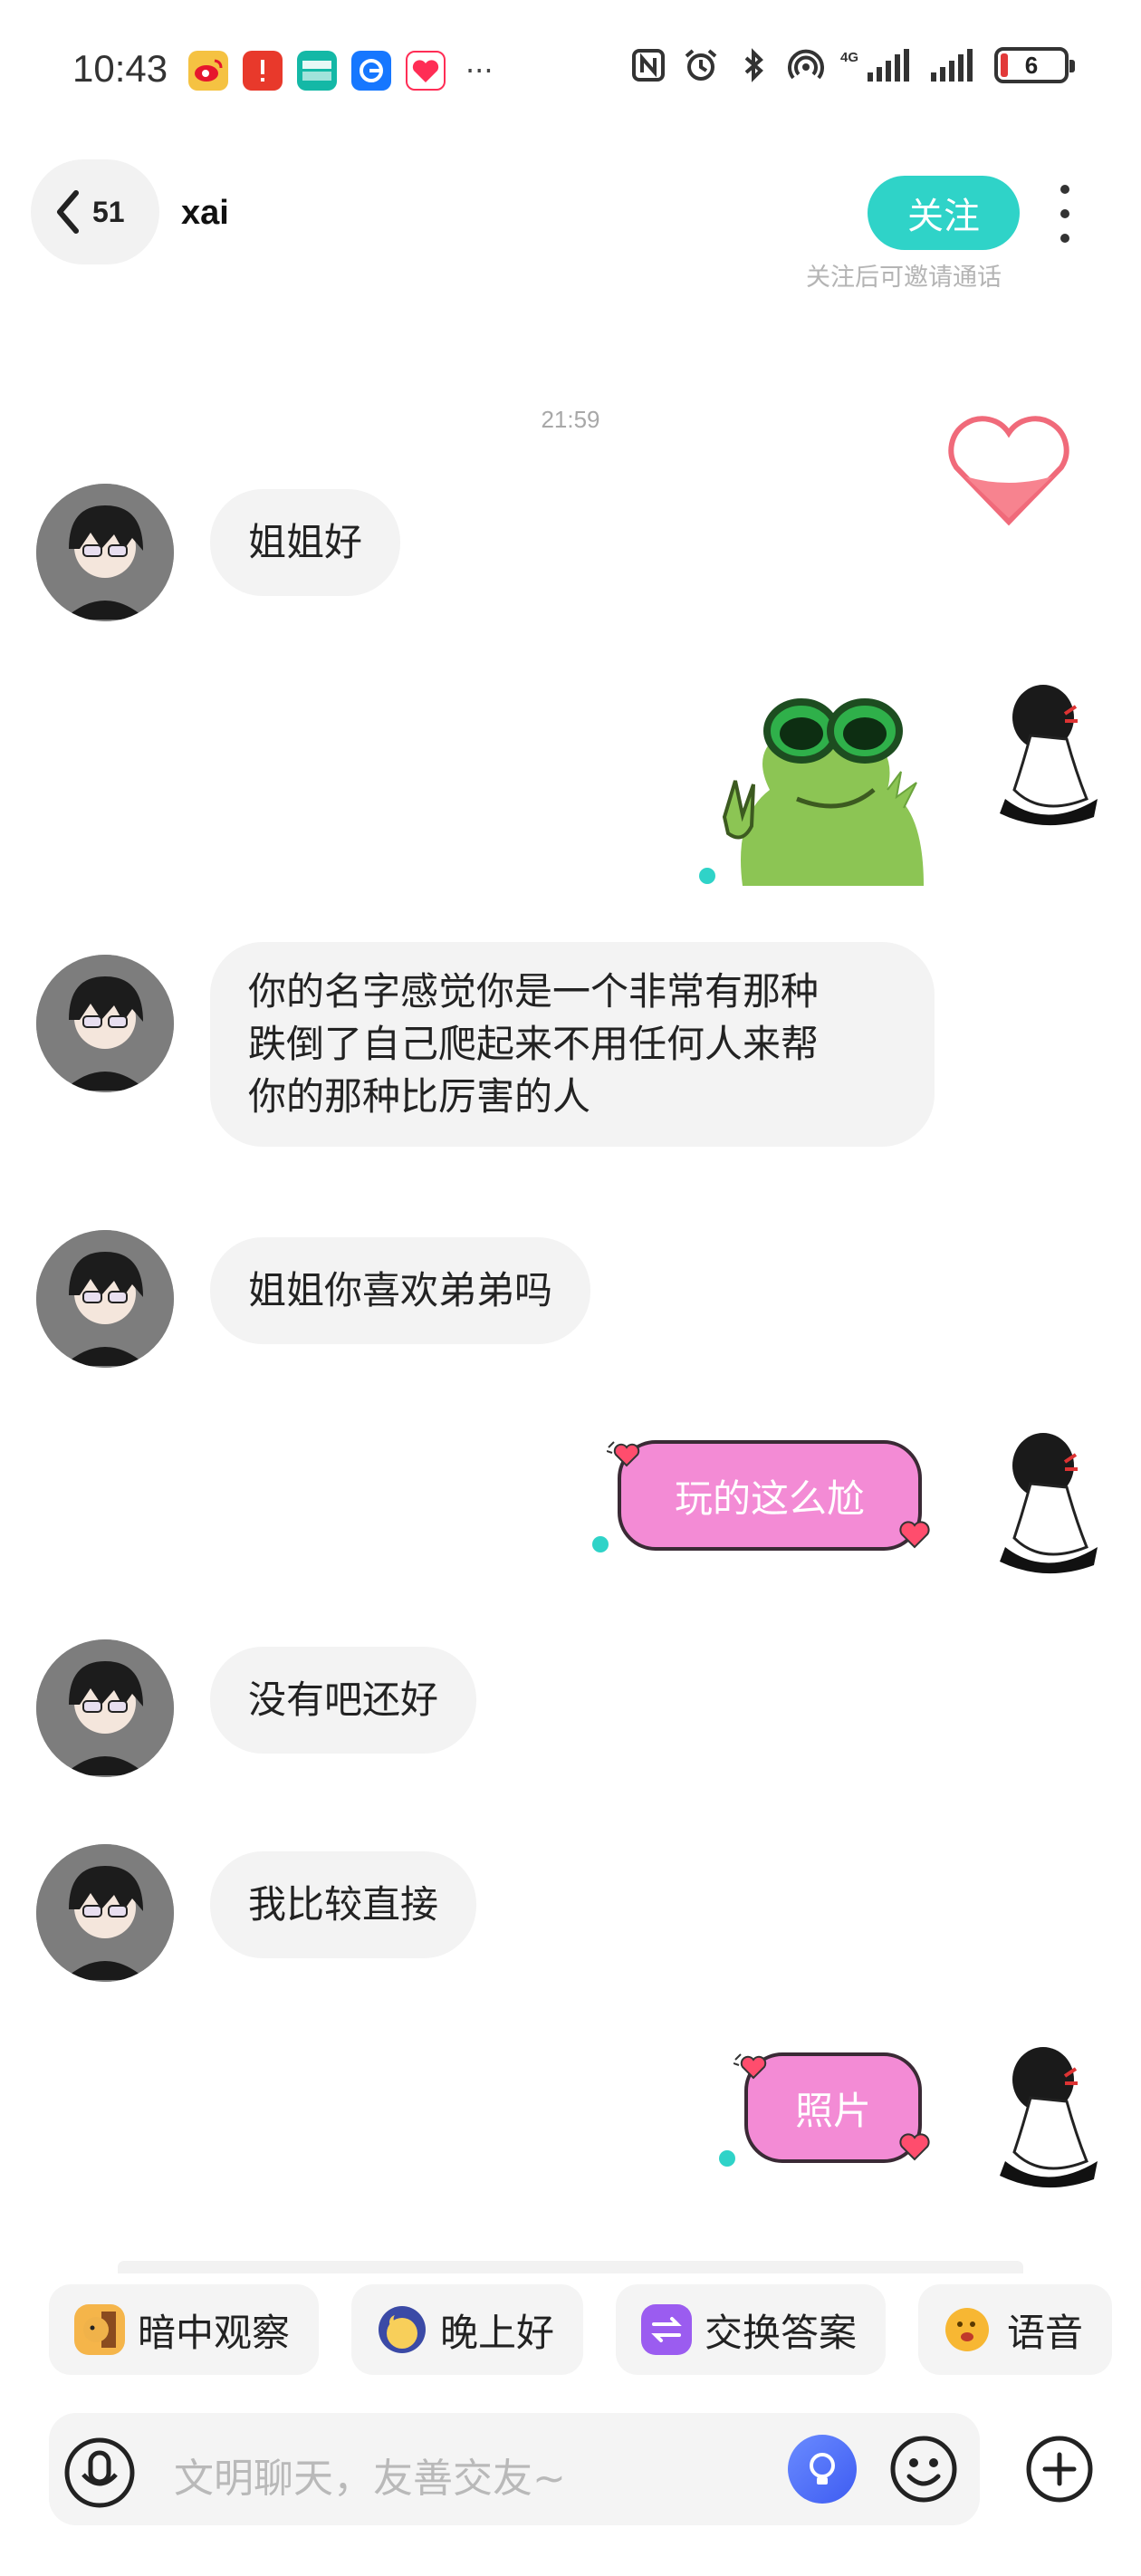 The width and height of the screenshot is (1141, 2576). Describe the element at coordinates (824, 783) in the screenshot. I see `frog-sunglasses-sticker` at that location.